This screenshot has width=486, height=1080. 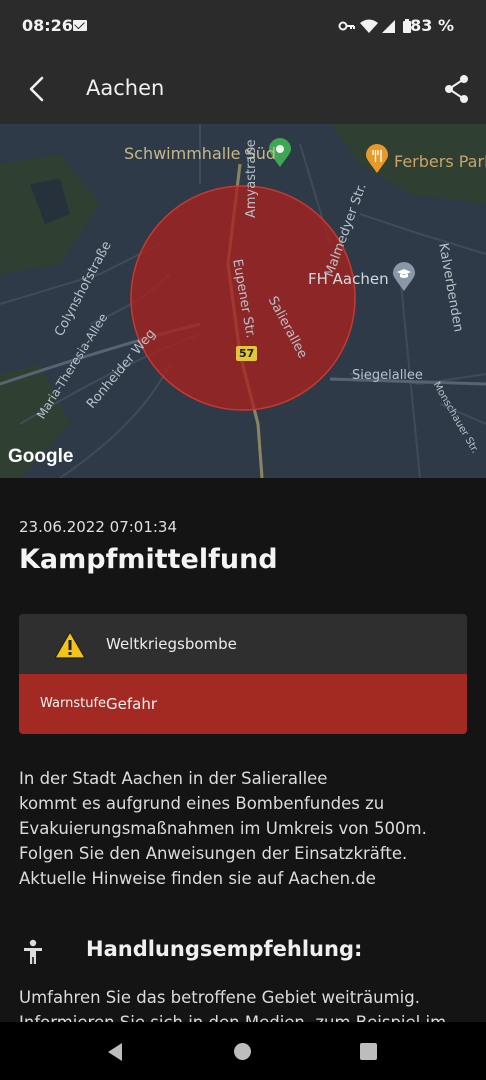 What do you see at coordinates (368, 1051) in the screenshot?
I see `nav-recents-icon` at bounding box center [368, 1051].